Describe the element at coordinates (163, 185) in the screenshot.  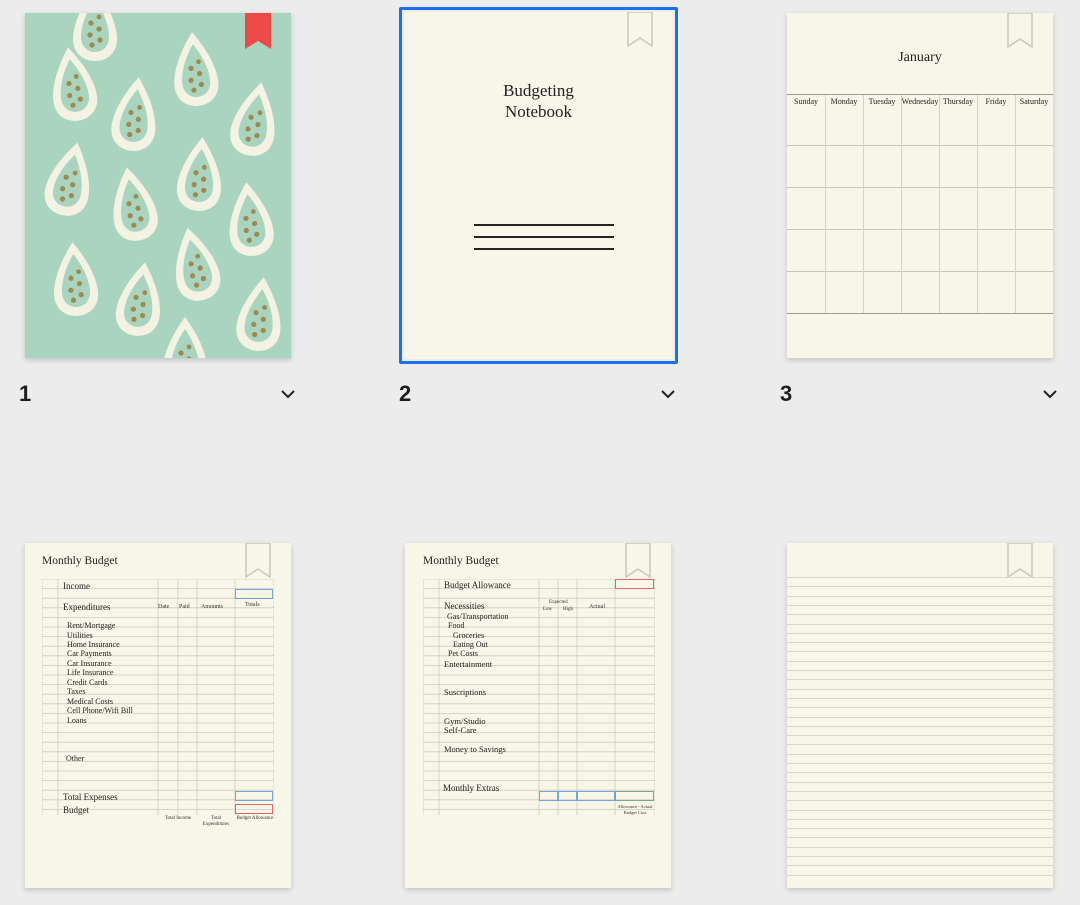
I see `cover-pattern` at that location.